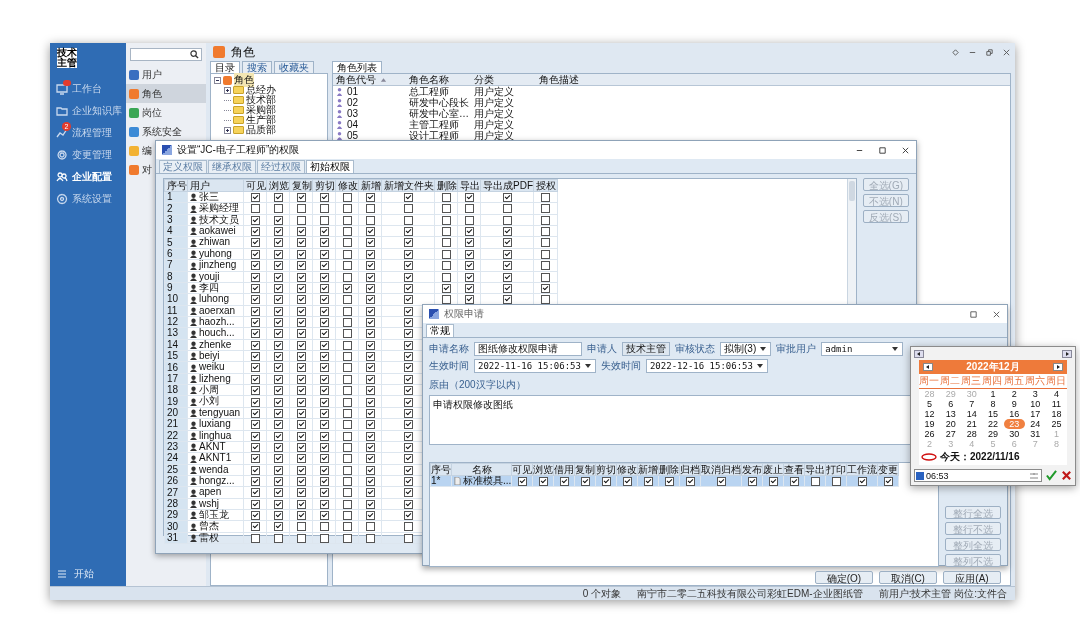 This screenshot has width=1080, height=641. What do you see at coordinates (209, 276) in the screenshot?
I see `user-name: youji` at bounding box center [209, 276].